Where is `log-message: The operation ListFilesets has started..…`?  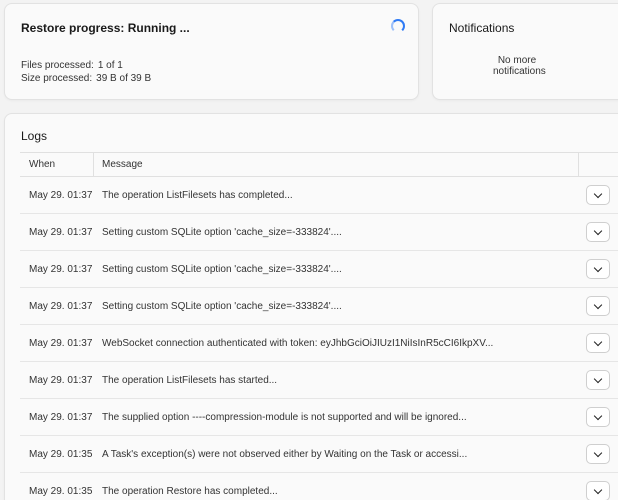 log-message: The operation ListFilesets has started..… is located at coordinates (190, 380).